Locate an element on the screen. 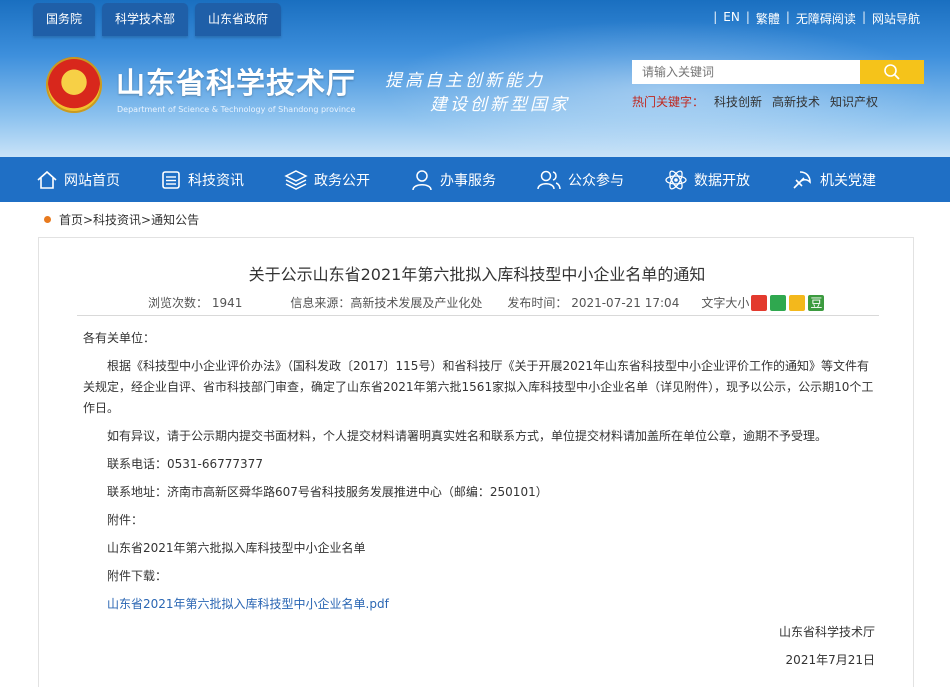  layers-icon is located at coordinates (296, 179).